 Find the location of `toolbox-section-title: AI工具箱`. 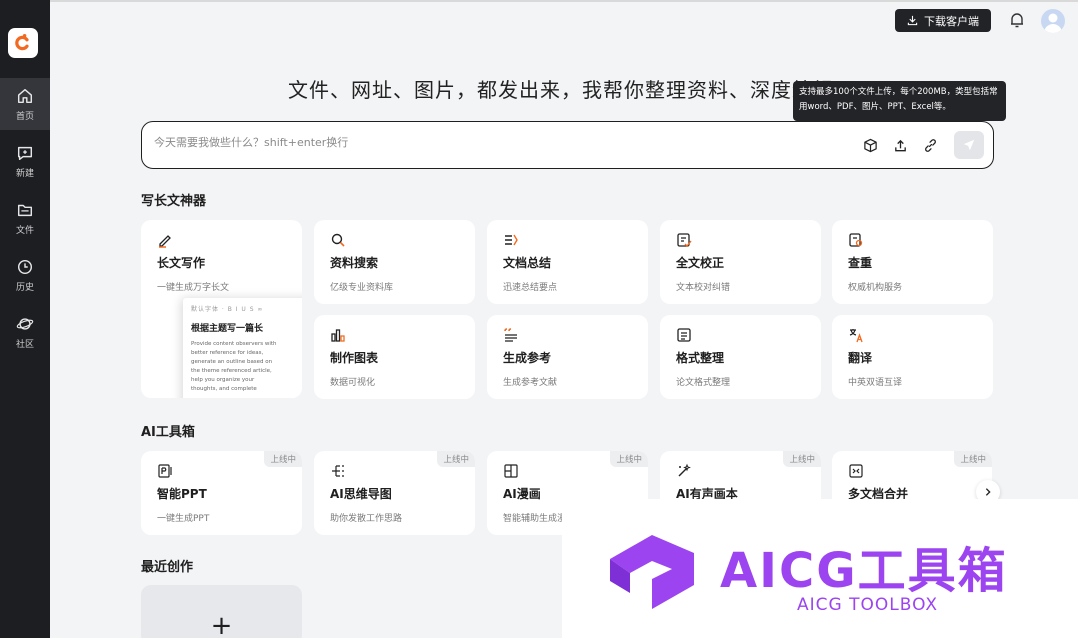

toolbox-section-title: AI工具箱 is located at coordinates (168, 432).